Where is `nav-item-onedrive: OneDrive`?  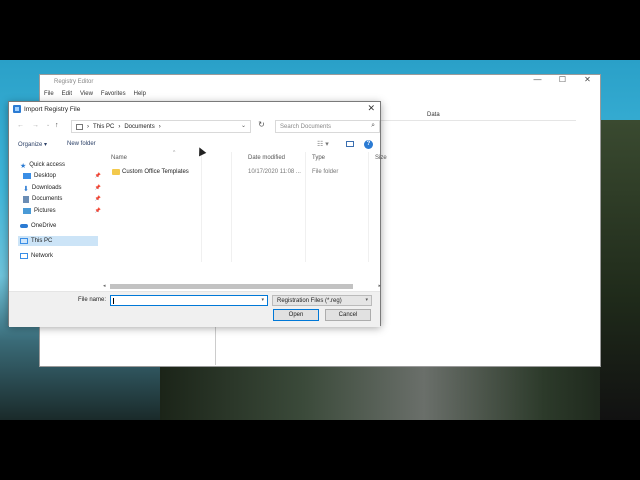 nav-item-onedrive: OneDrive is located at coordinates (60, 226).